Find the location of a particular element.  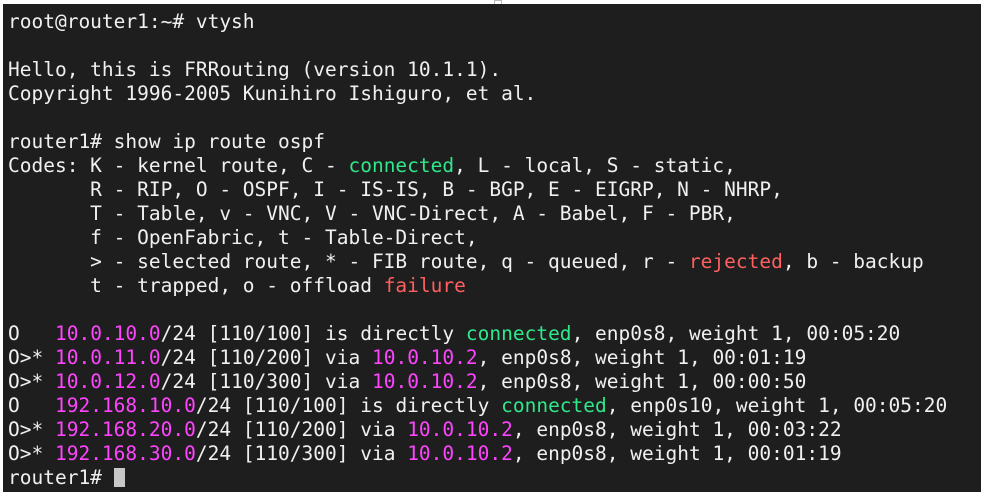

route-tail: , enp0s10, weight 1, 00:05:20 is located at coordinates (777, 405).